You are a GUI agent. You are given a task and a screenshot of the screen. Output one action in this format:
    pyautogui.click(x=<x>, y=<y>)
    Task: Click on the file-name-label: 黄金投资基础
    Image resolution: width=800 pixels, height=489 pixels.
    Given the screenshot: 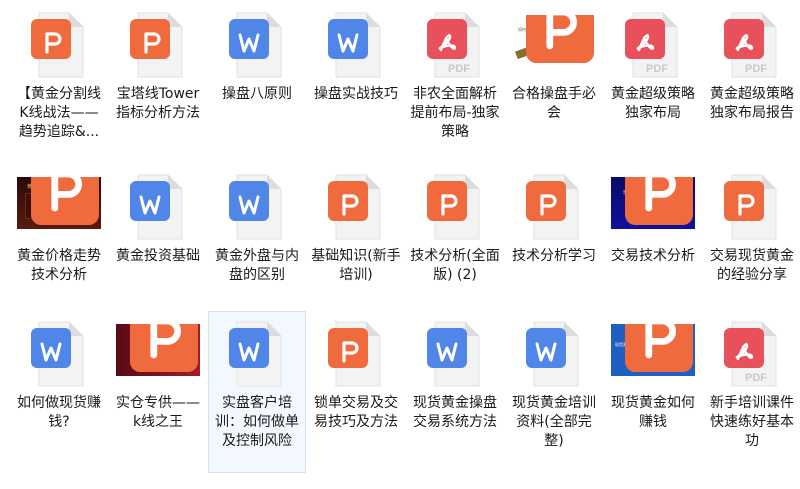 What is the action you would take?
    pyautogui.click(x=158, y=256)
    